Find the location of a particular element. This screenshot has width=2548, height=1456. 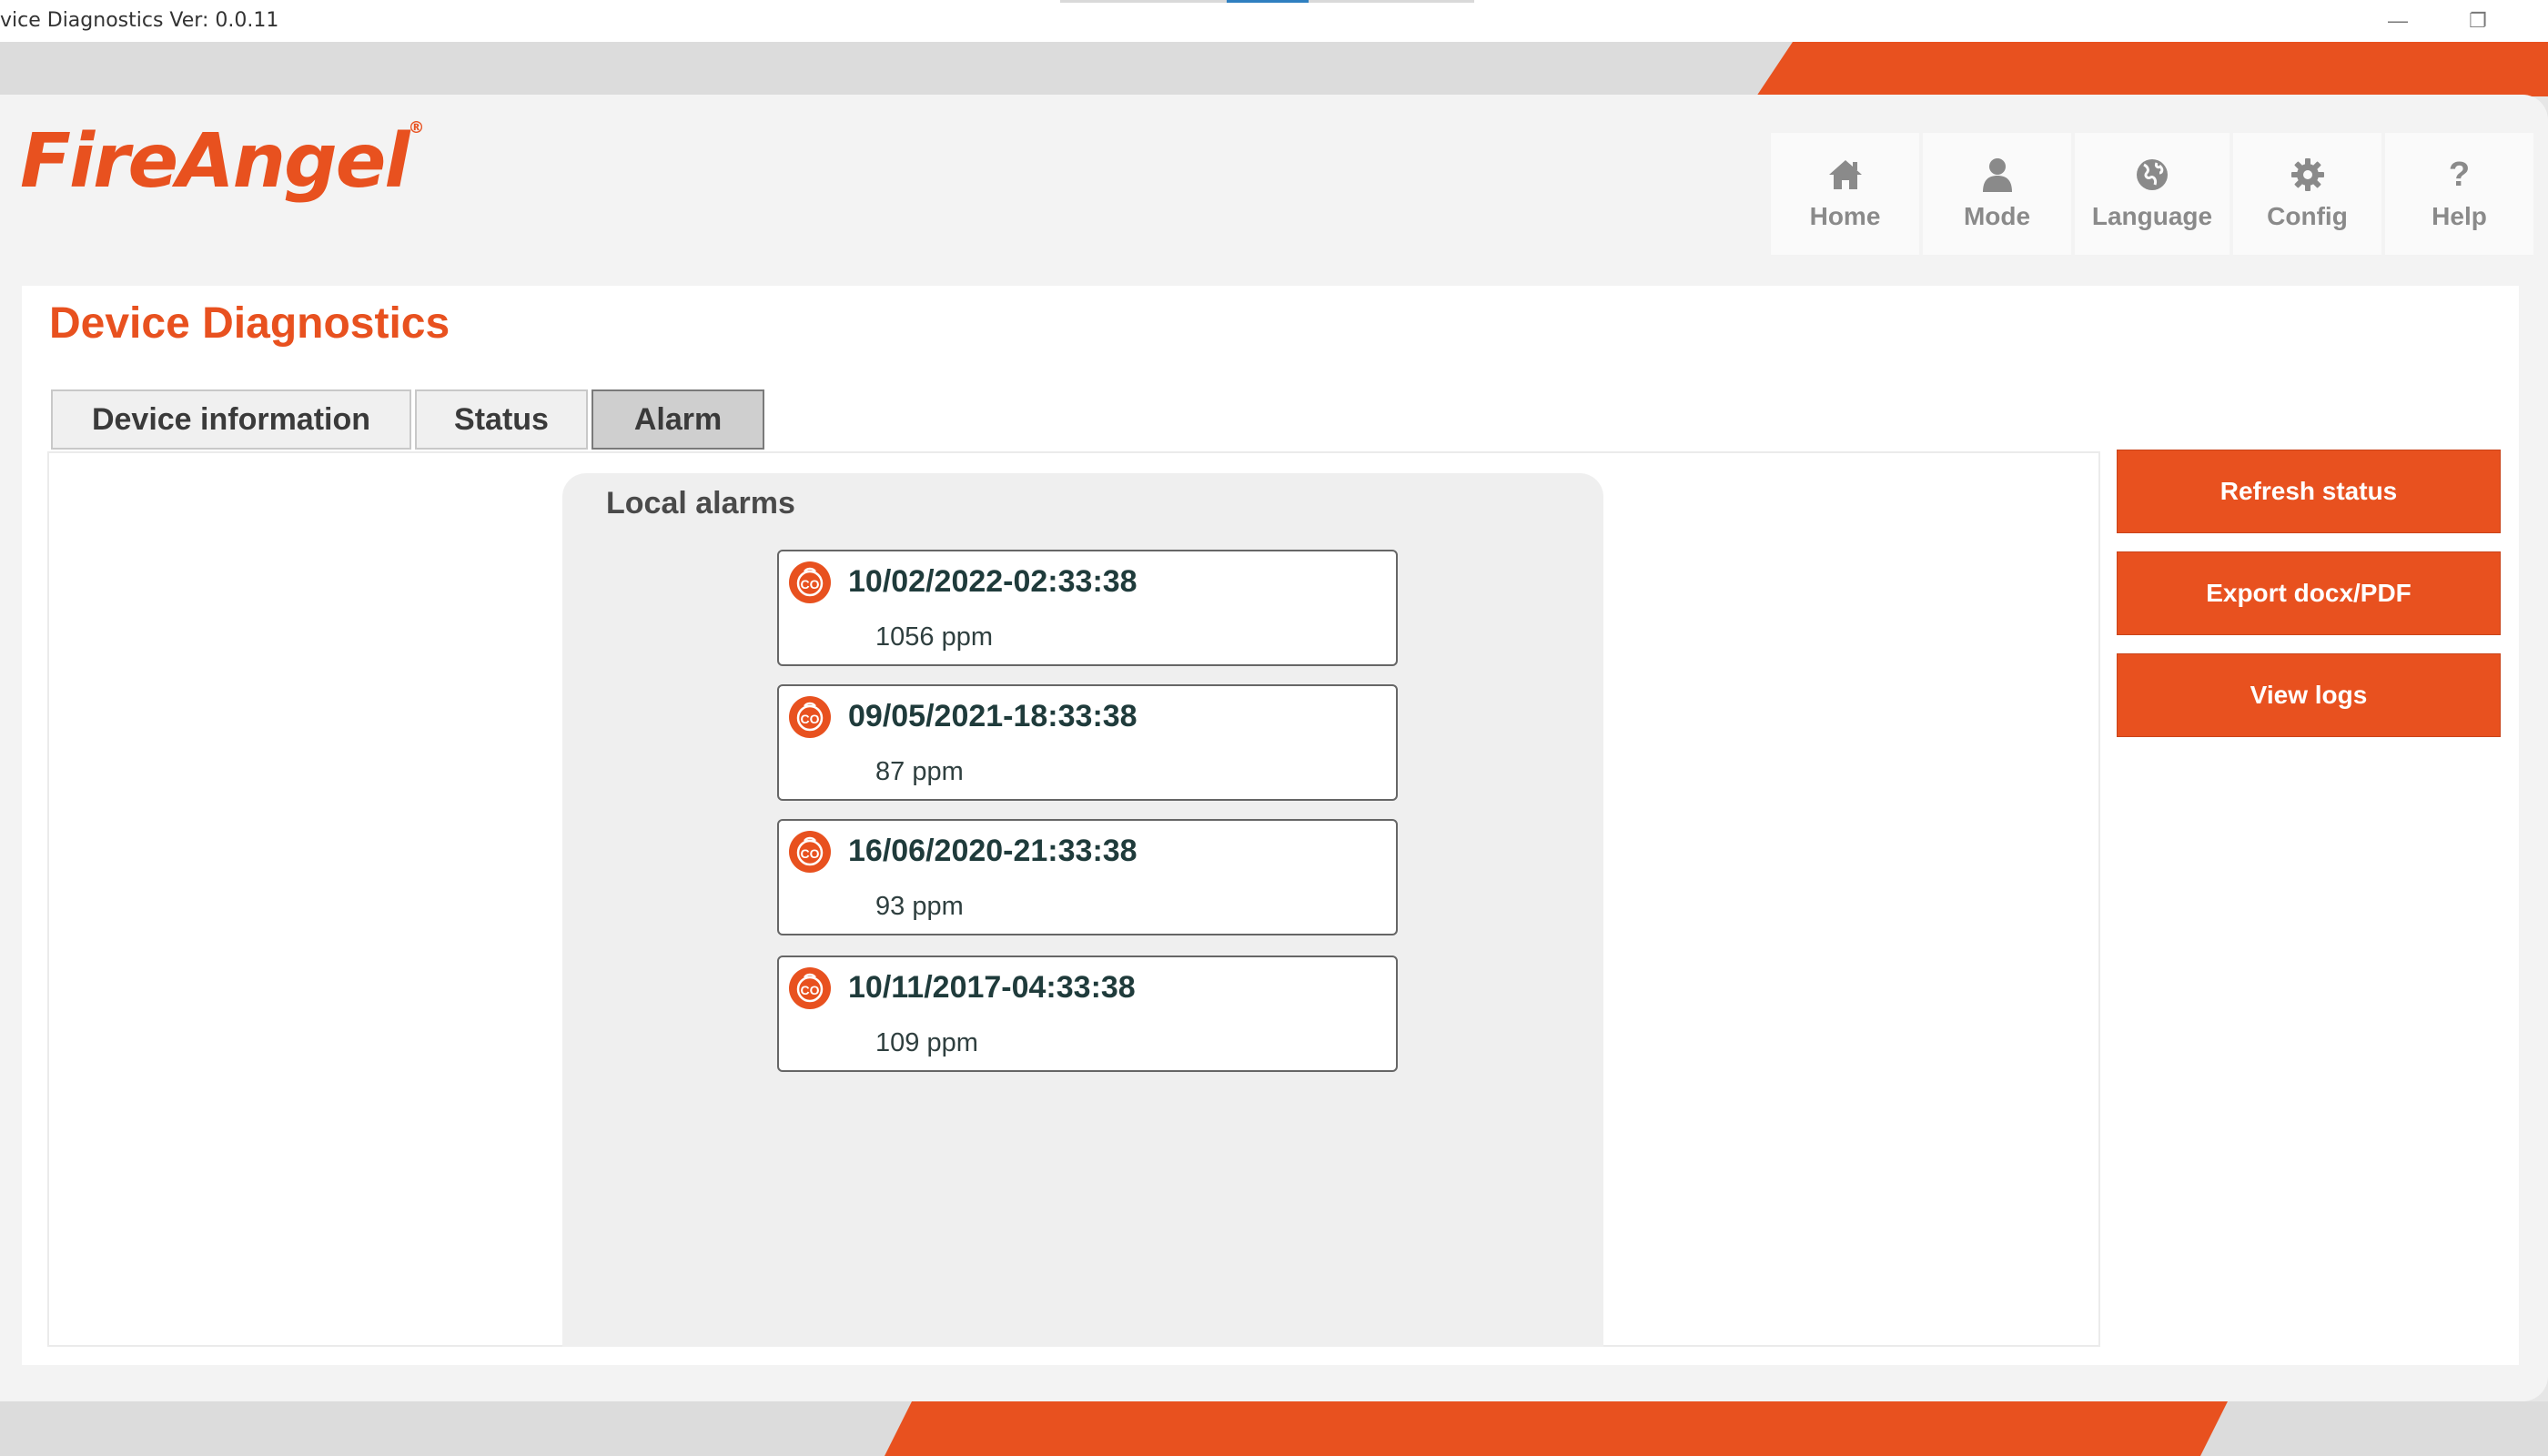

fireangel-logo: FireAngel® is located at coordinates (222, 161).